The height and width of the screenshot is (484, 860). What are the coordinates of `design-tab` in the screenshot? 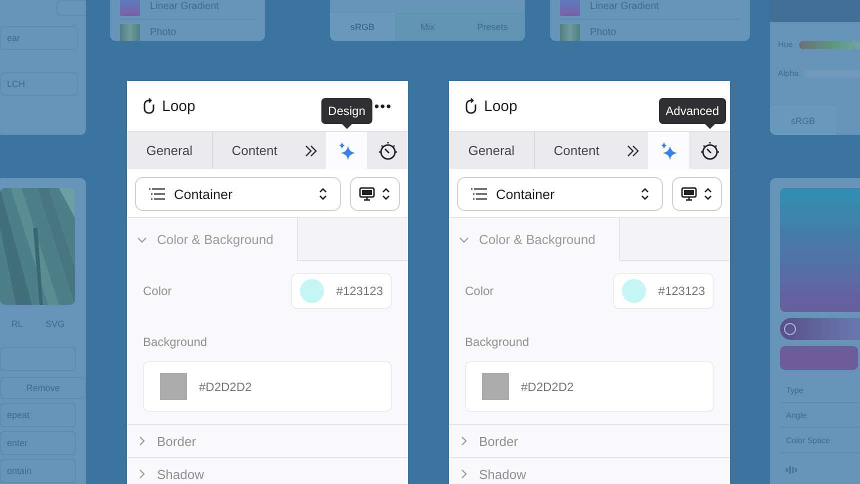 It's located at (669, 150).